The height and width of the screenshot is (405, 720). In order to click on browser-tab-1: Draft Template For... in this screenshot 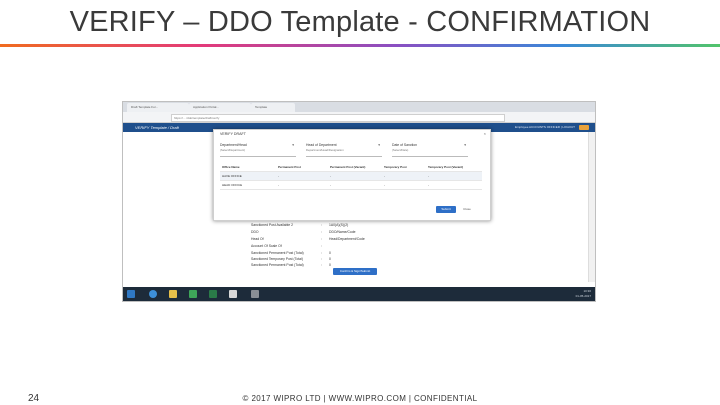, I will do `click(158, 107)`.